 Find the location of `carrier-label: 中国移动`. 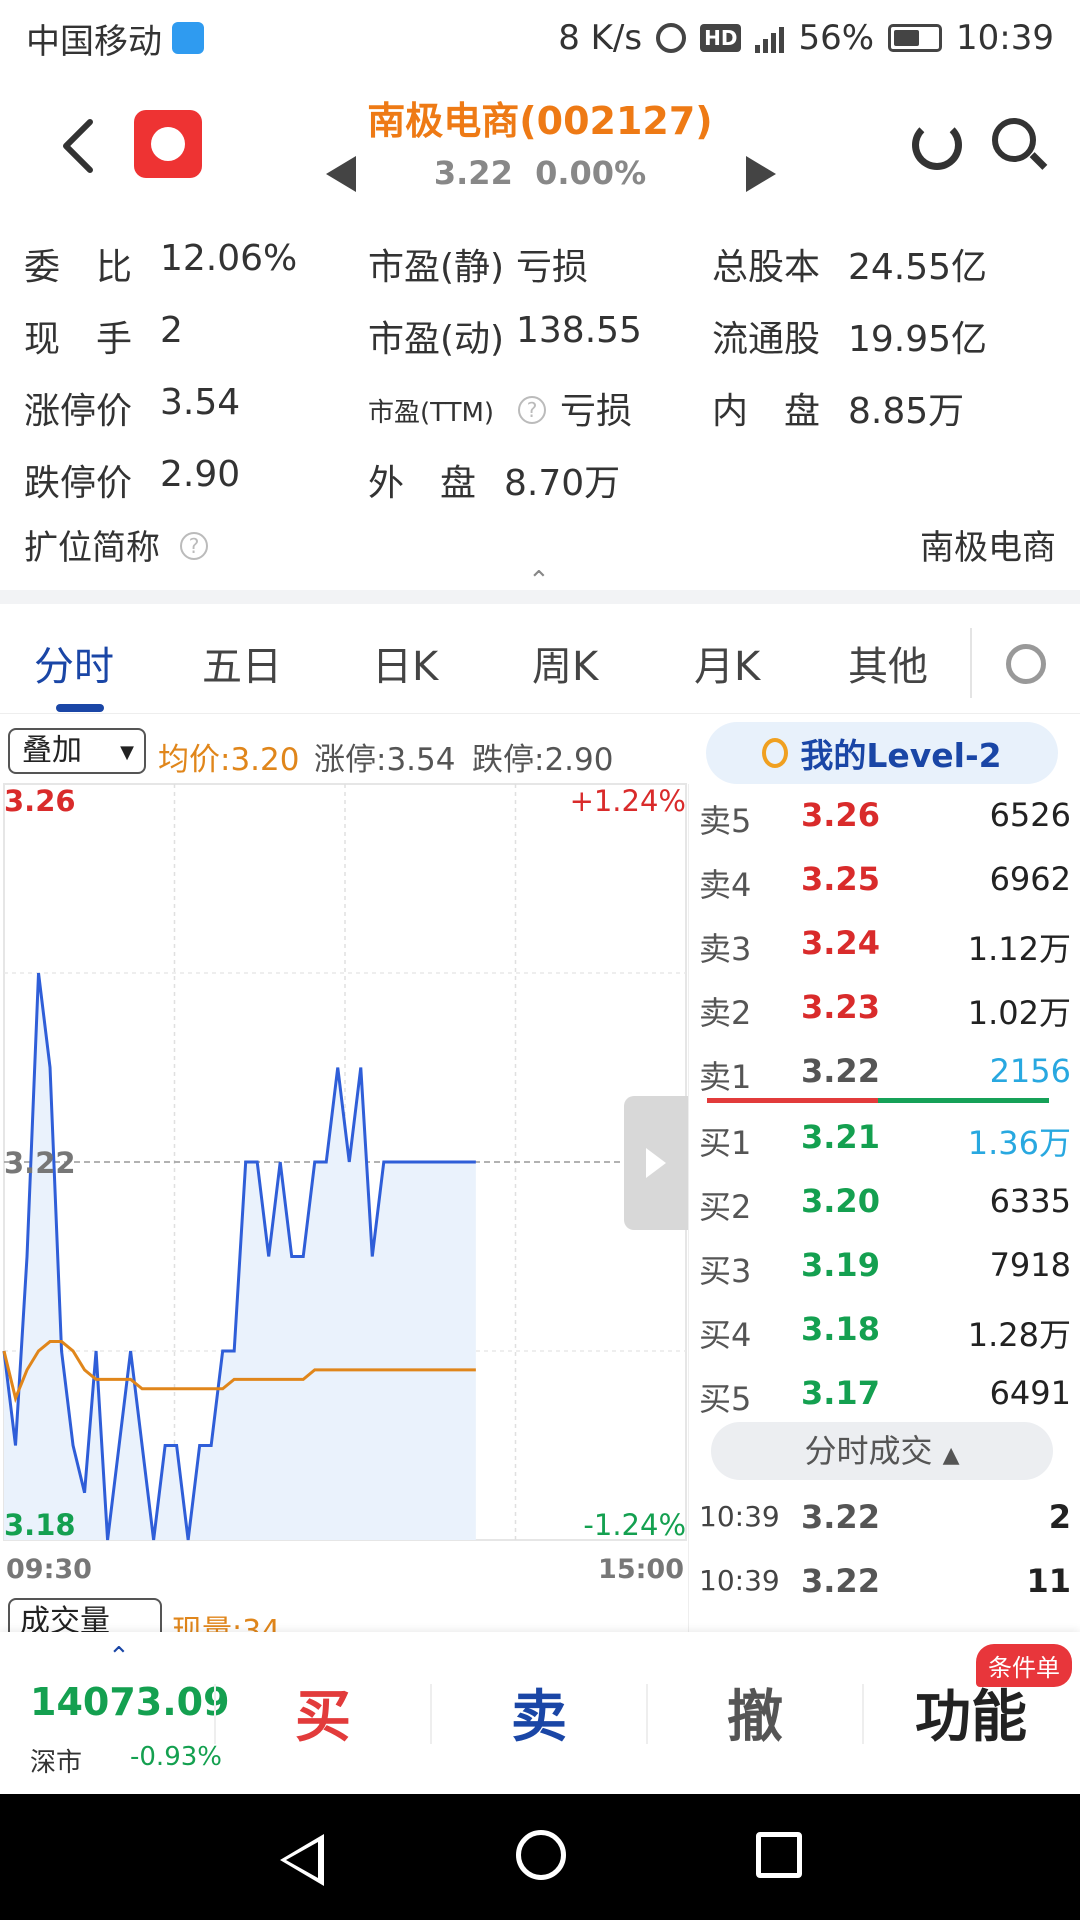

carrier-label: 中国移动 is located at coordinates (94, 41).